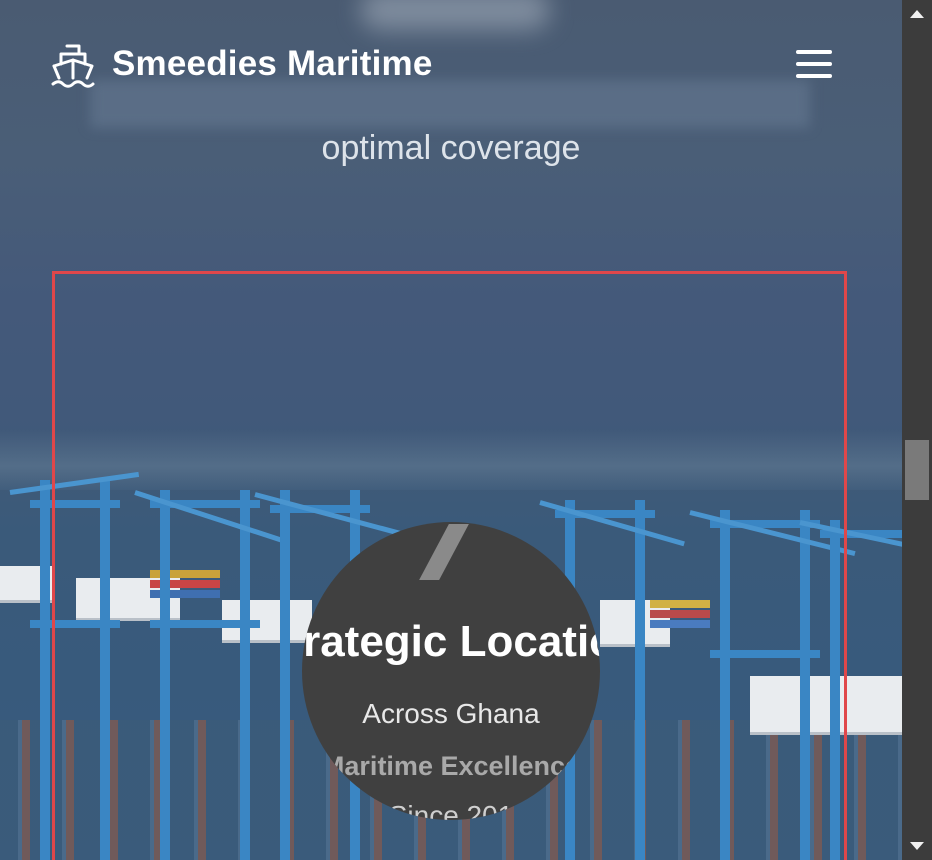 The image size is (932, 860). I want to click on scroll-up-arrow-icon, so click(917, 14).